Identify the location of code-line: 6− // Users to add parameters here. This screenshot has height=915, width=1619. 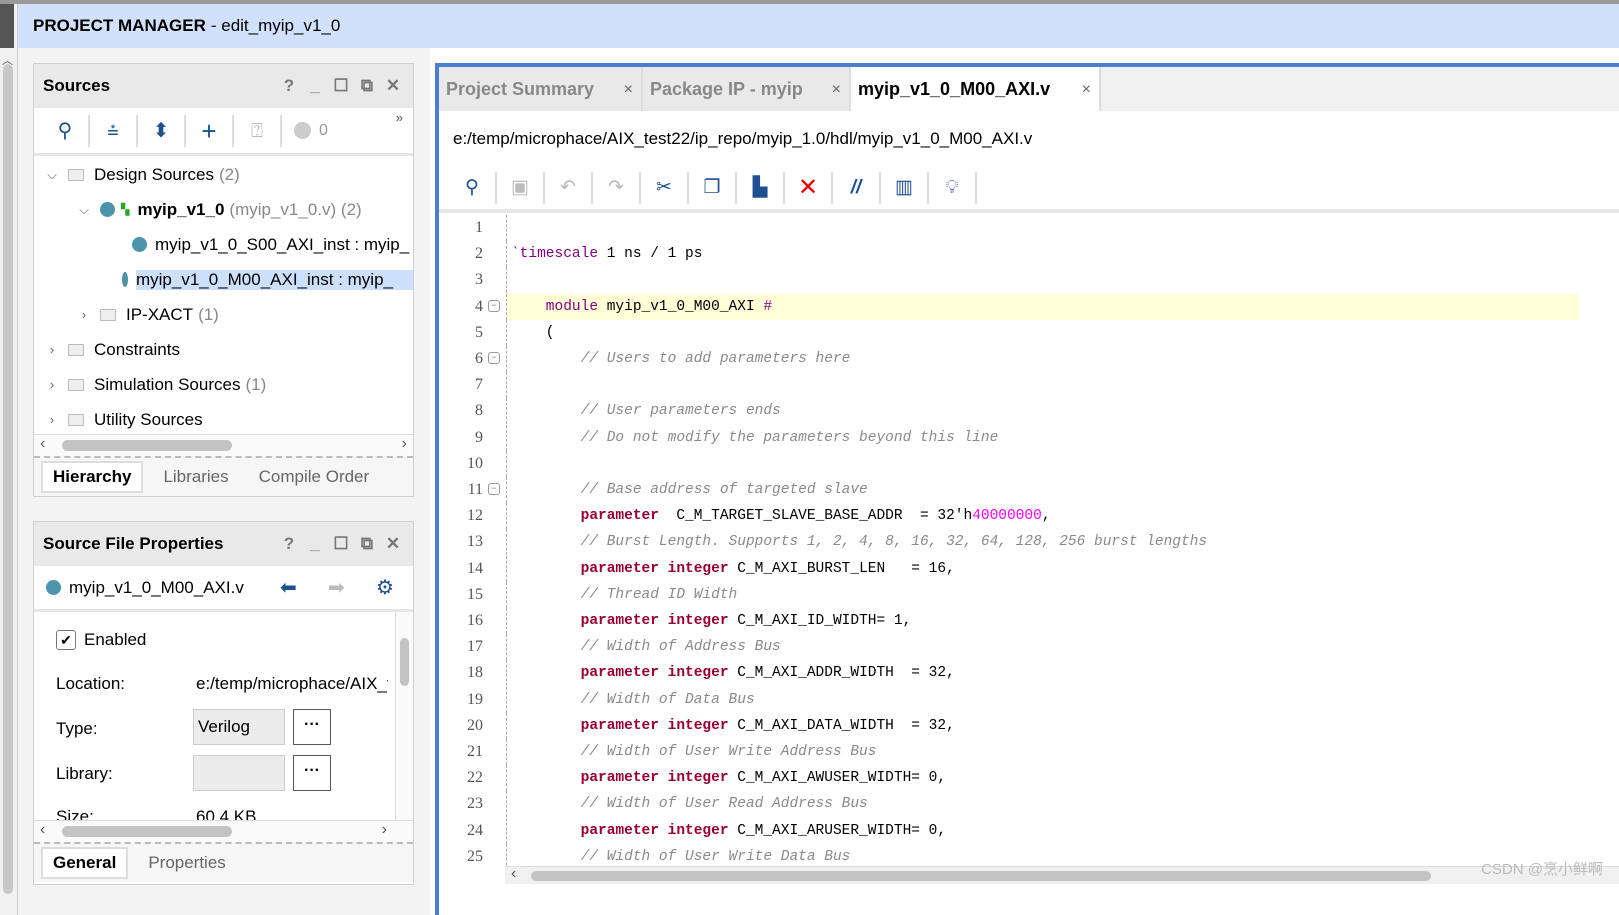
(1009, 359).